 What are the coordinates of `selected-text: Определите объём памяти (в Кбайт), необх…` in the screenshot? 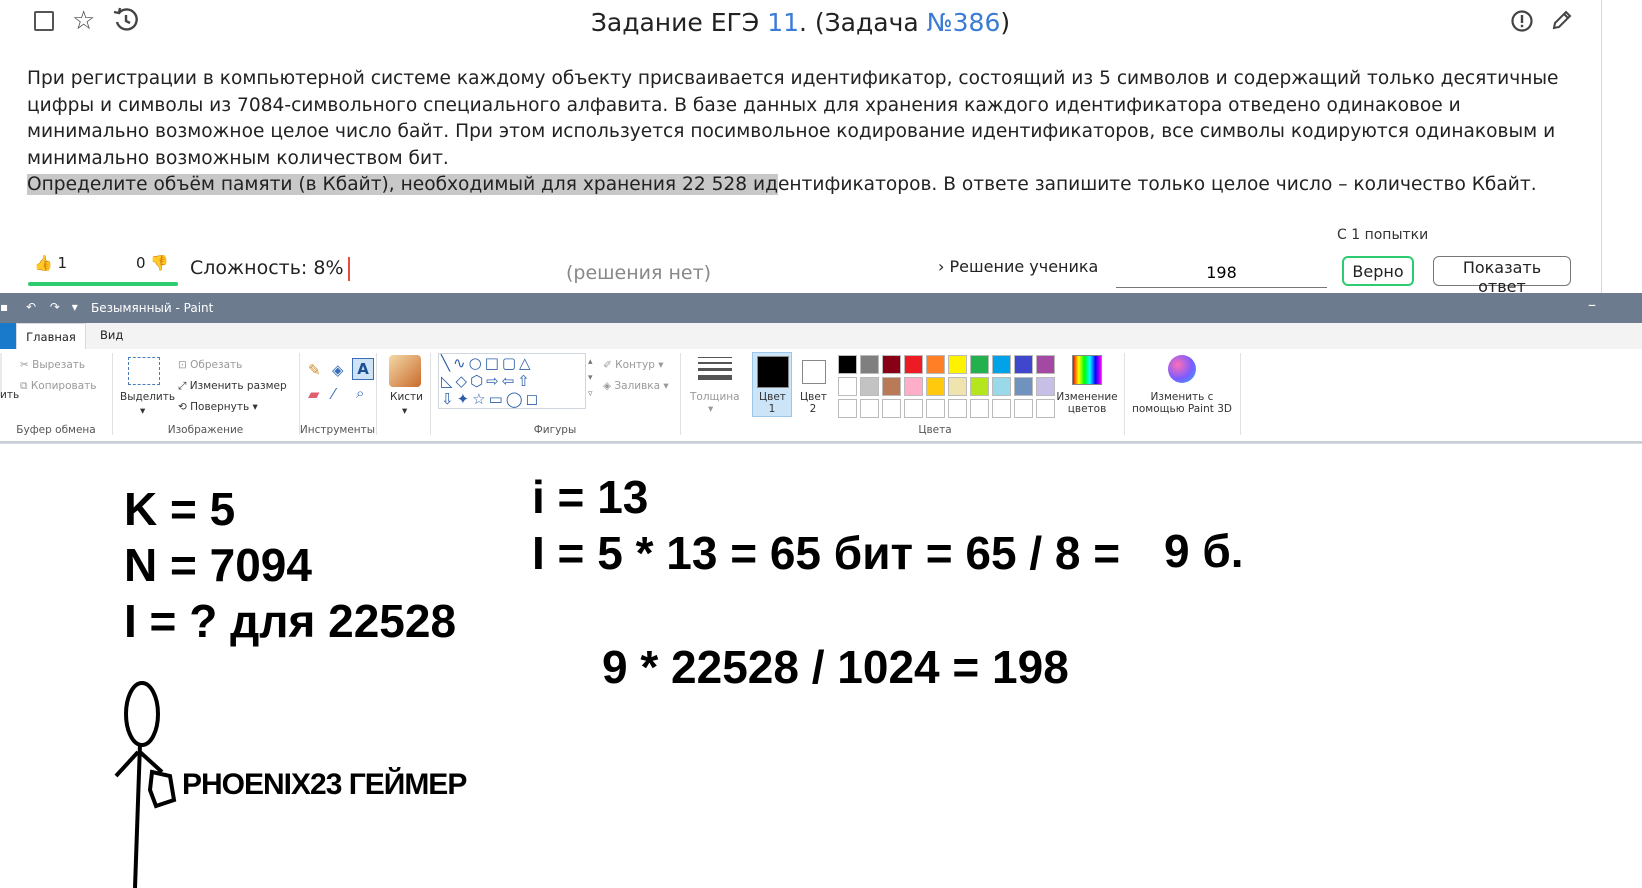 It's located at (402, 184).